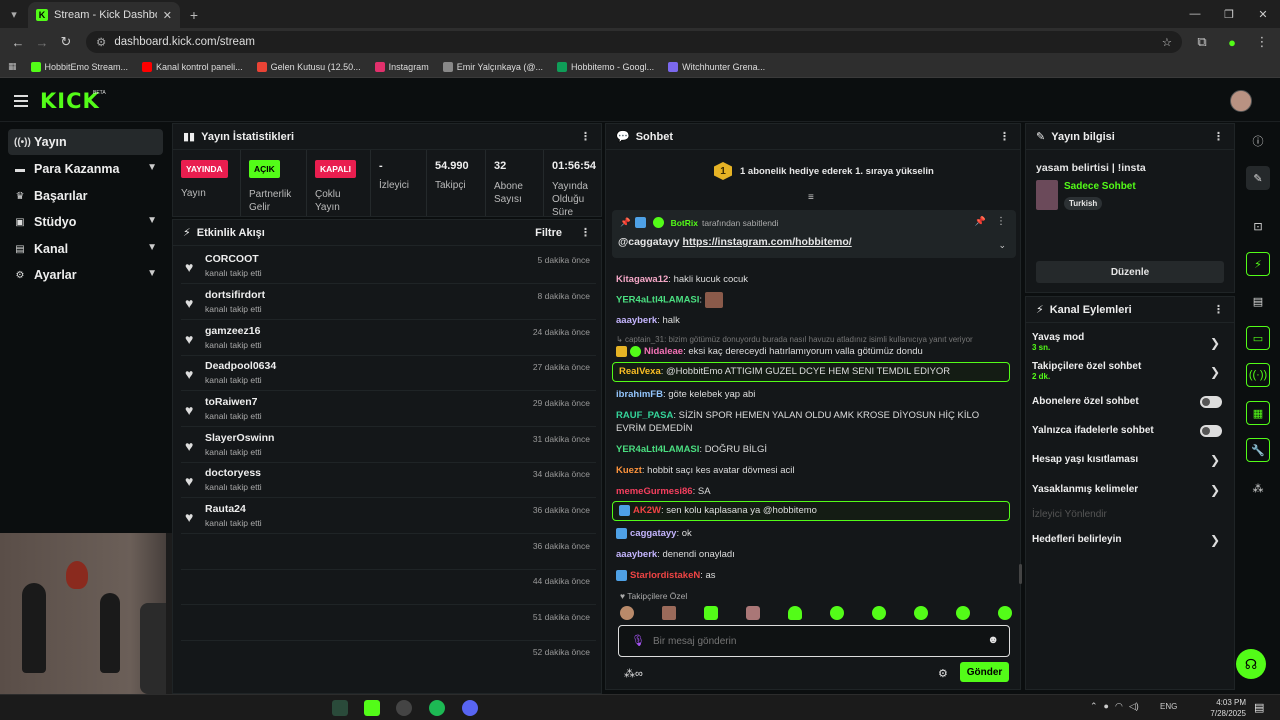 The image size is (1280, 720). I want to click on pinned-mention: @caggatayy, so click(649, 242).